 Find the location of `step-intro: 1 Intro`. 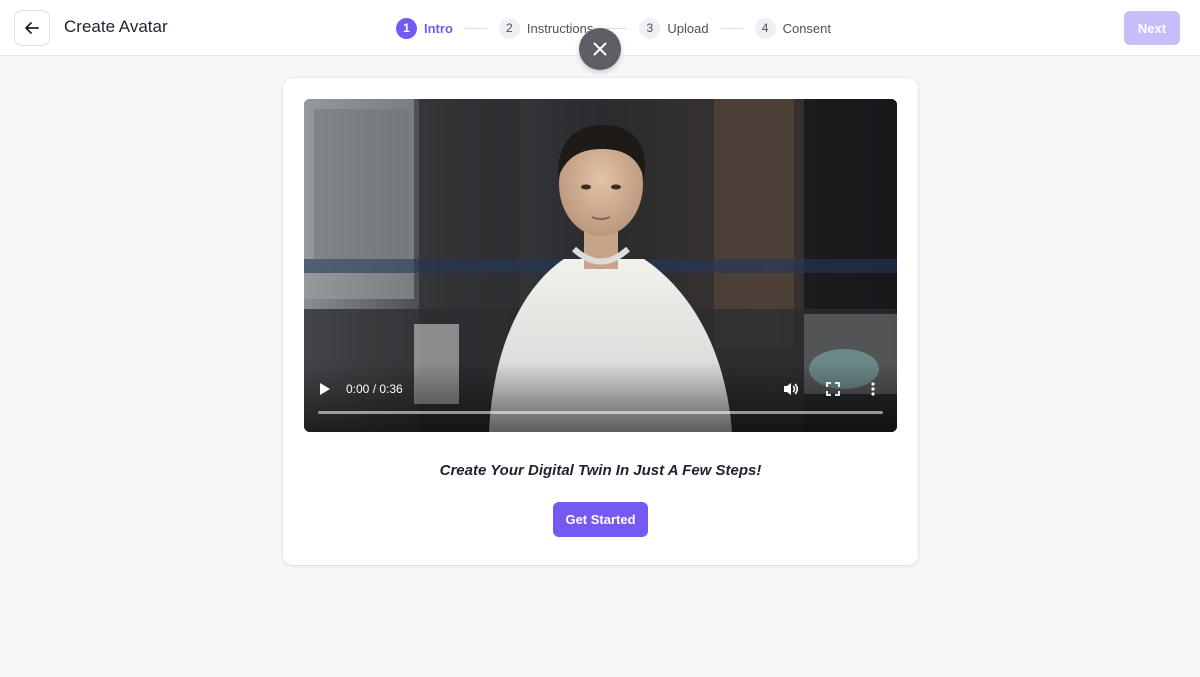

step-intro: 1 Intro is located at coordinates (424, 28).